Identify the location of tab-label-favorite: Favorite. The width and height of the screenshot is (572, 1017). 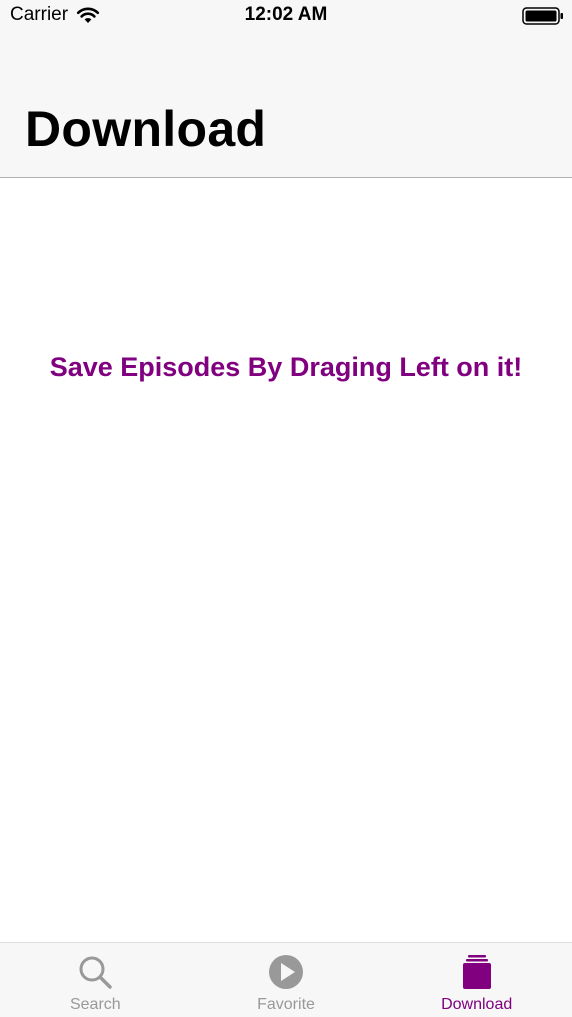
(286, 1004).